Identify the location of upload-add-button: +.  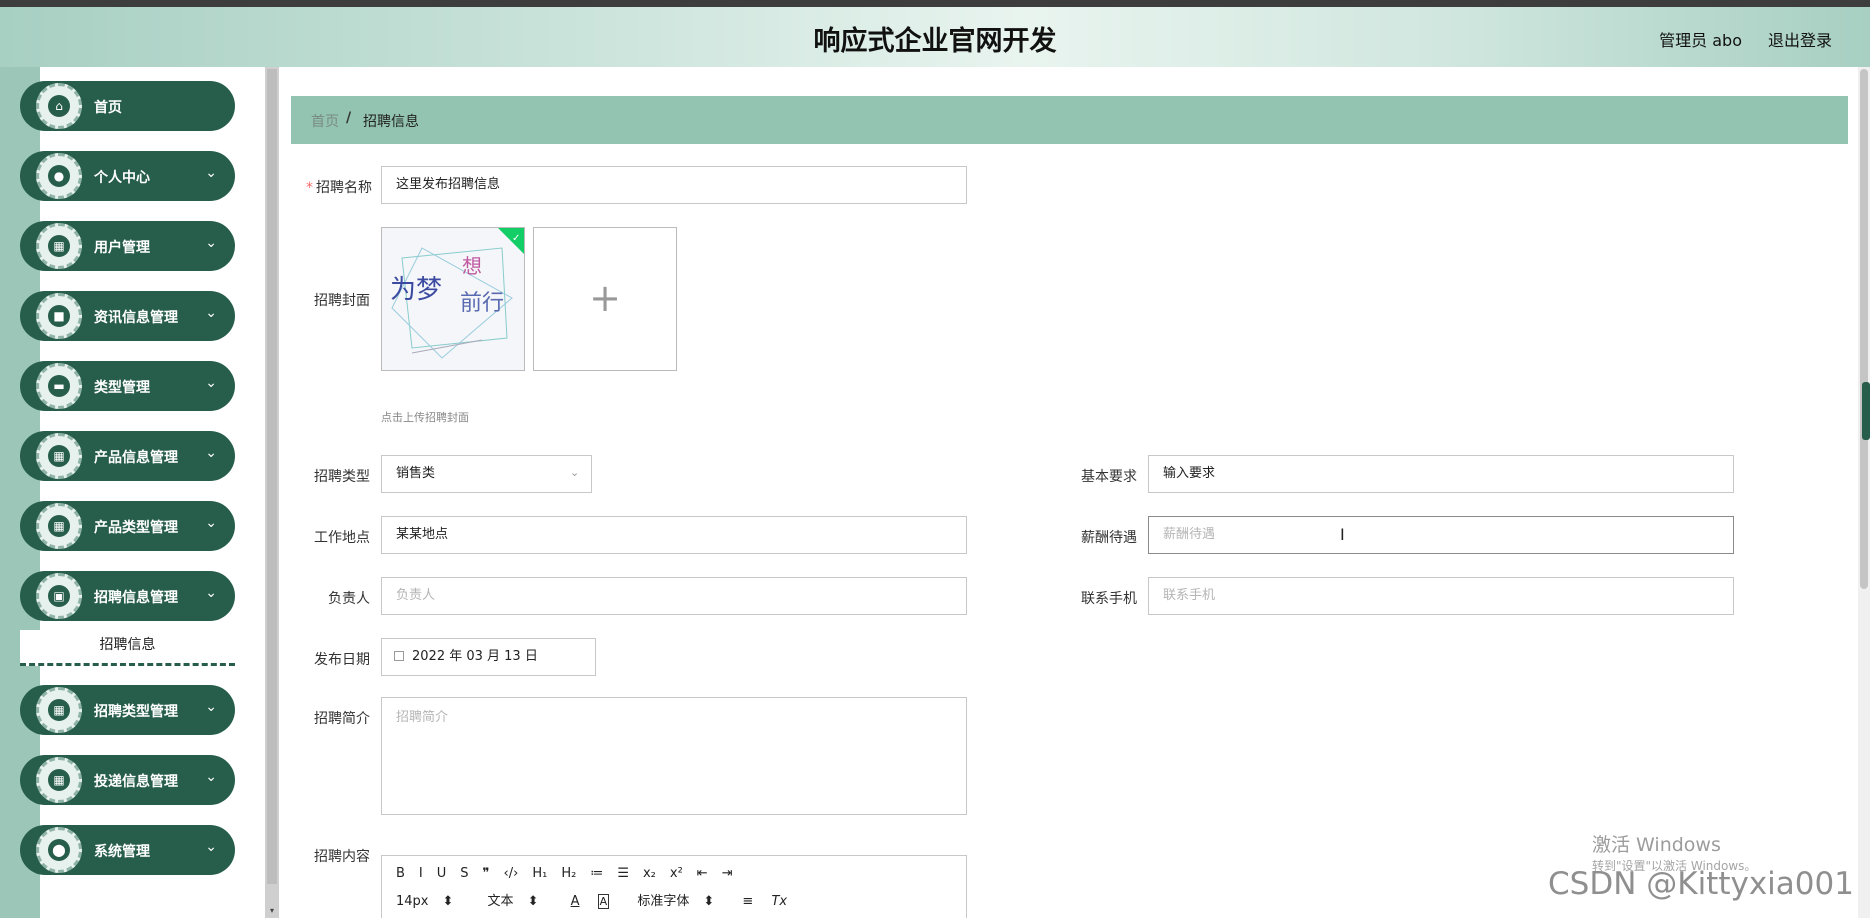
(605, 299).